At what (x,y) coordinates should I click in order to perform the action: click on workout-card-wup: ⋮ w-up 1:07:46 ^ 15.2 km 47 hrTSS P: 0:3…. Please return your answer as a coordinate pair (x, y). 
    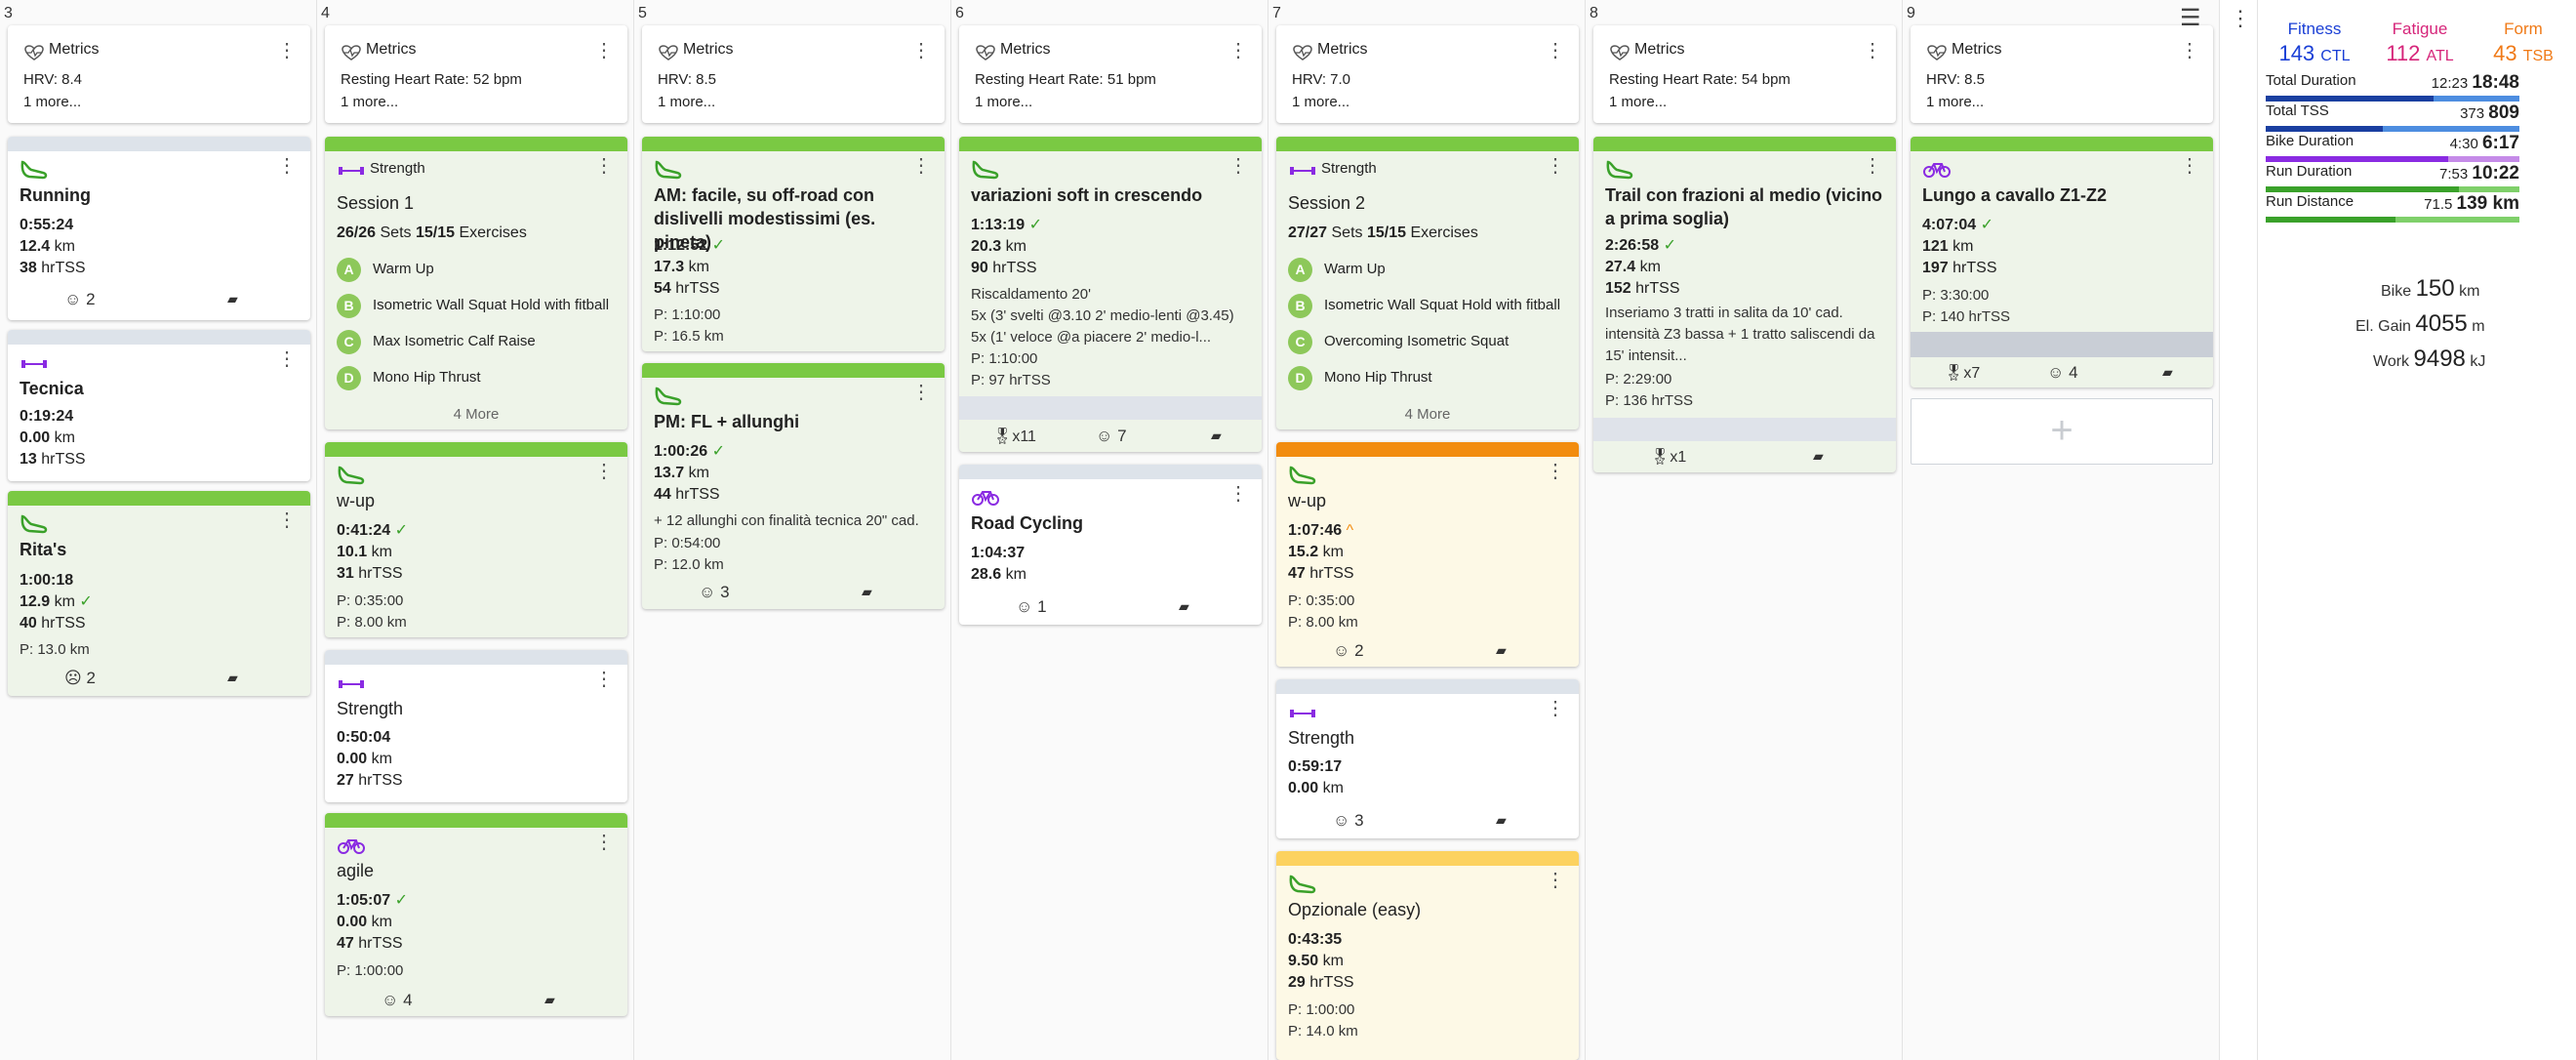
    Looking at the image, I should click on (1427, 555).